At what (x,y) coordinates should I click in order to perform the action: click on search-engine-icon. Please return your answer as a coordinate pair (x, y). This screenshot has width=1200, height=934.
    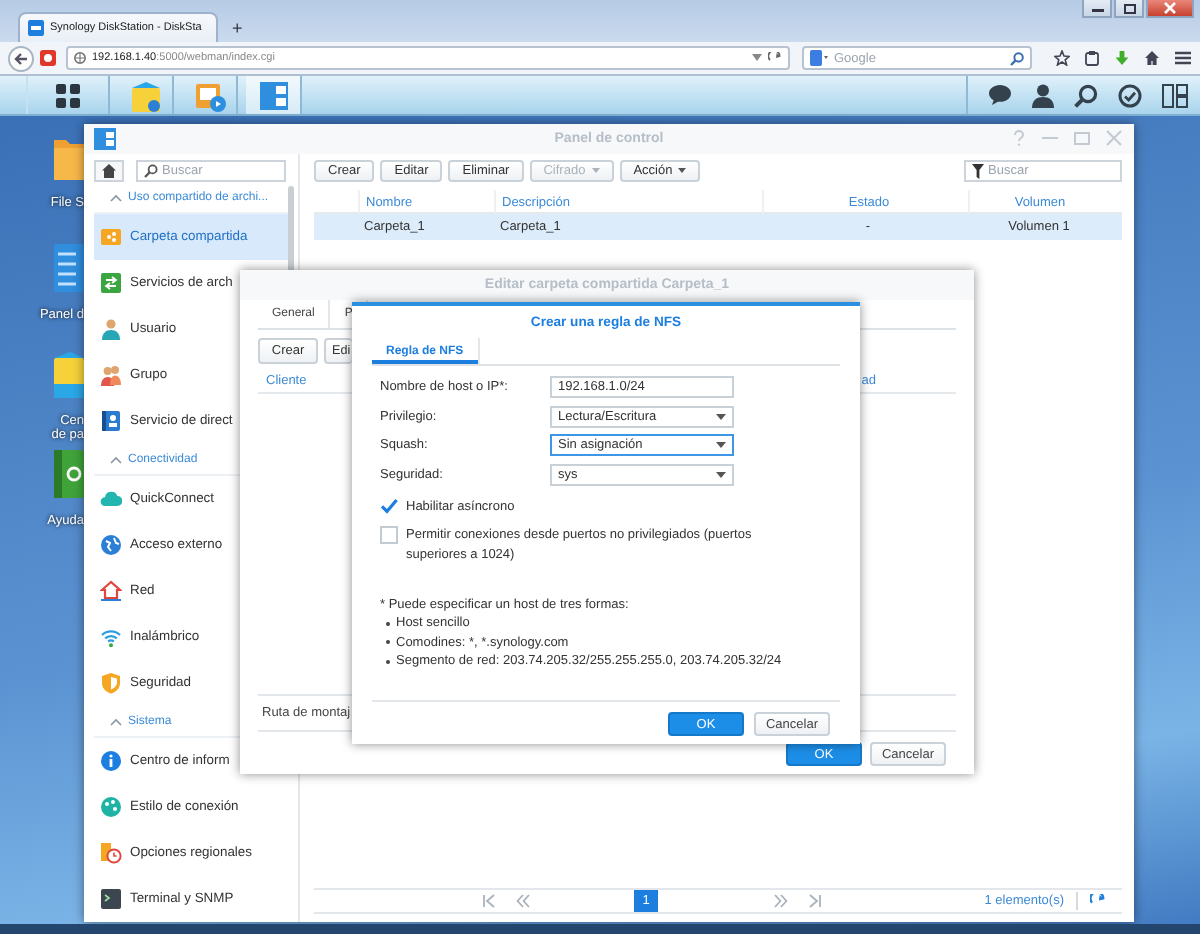
    Looking at the image, I should click on (819, 58).